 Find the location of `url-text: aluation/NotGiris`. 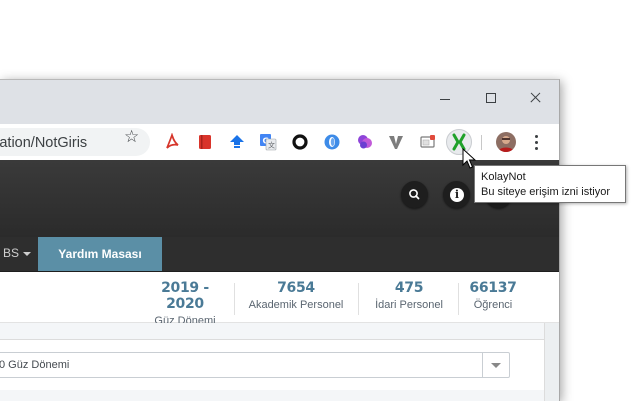

url-text: aluation/NotGiris is located at coordinates (43, 143).